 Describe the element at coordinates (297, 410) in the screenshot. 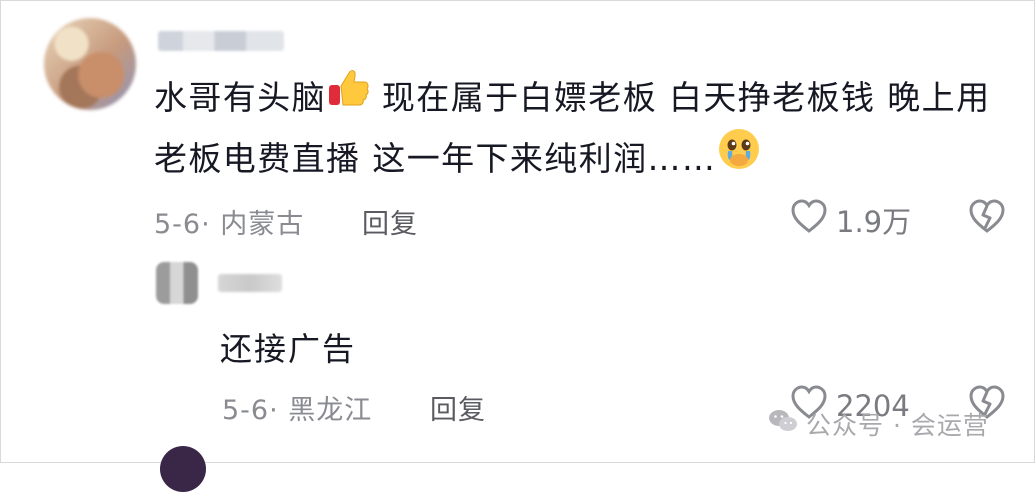

I see `reply-date-location: 5-6· 黑龙江` at that location.